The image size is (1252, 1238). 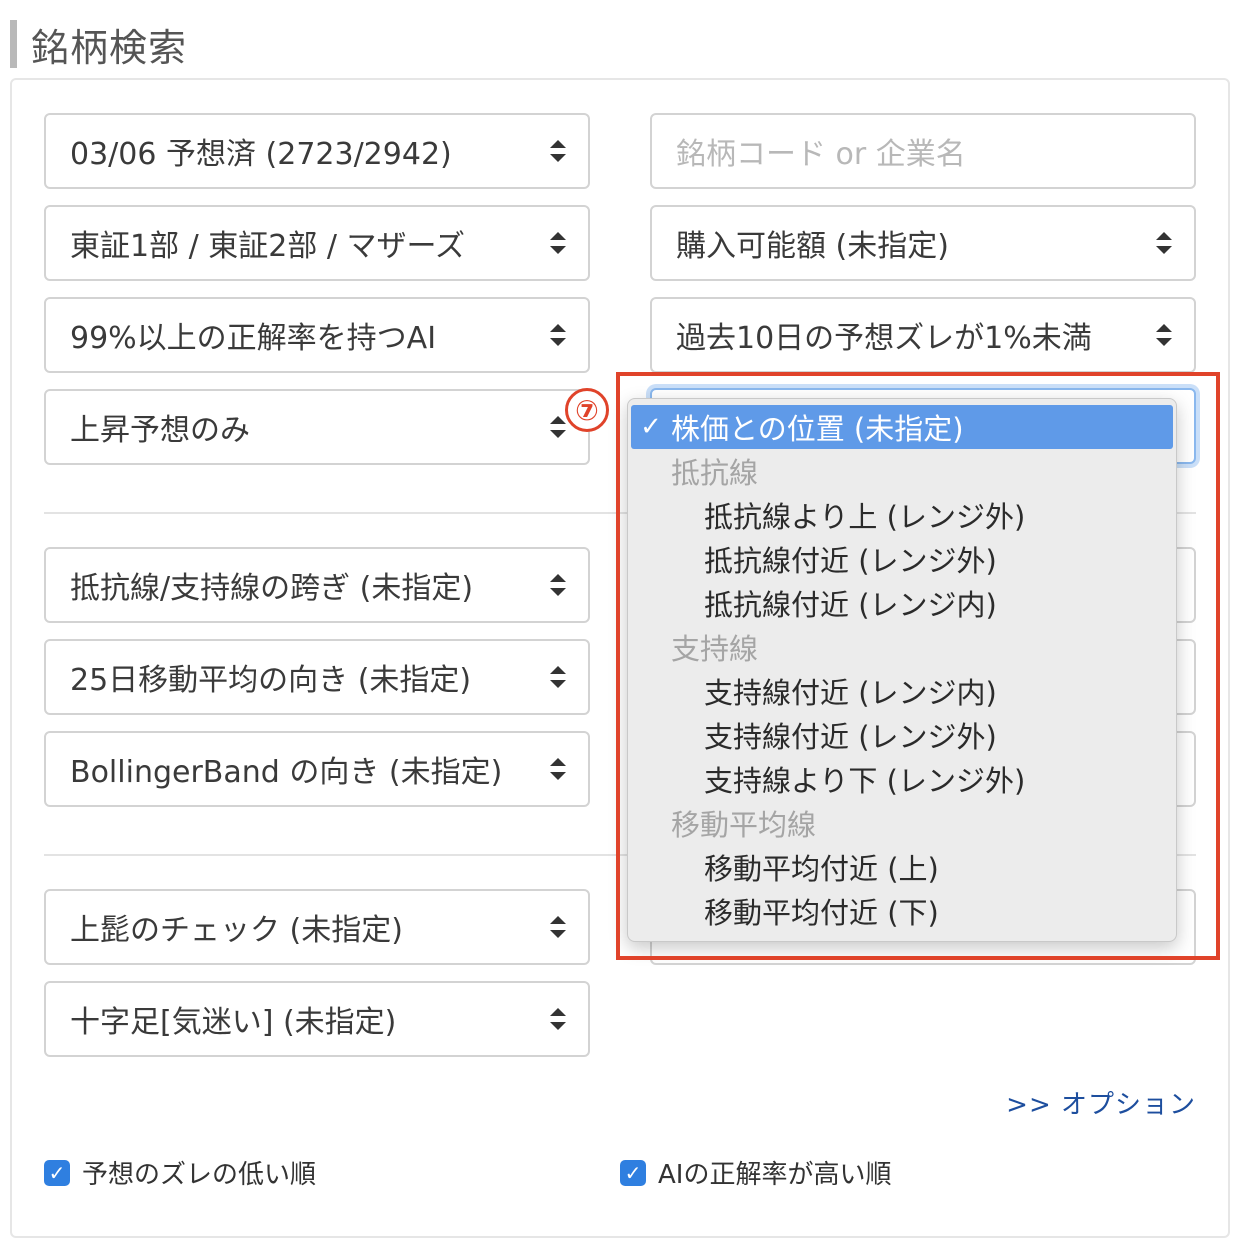 I want to click on line-cross-select: 抵抗線/支持線の跨ぎ (未指定), so click(x=317, y=585).